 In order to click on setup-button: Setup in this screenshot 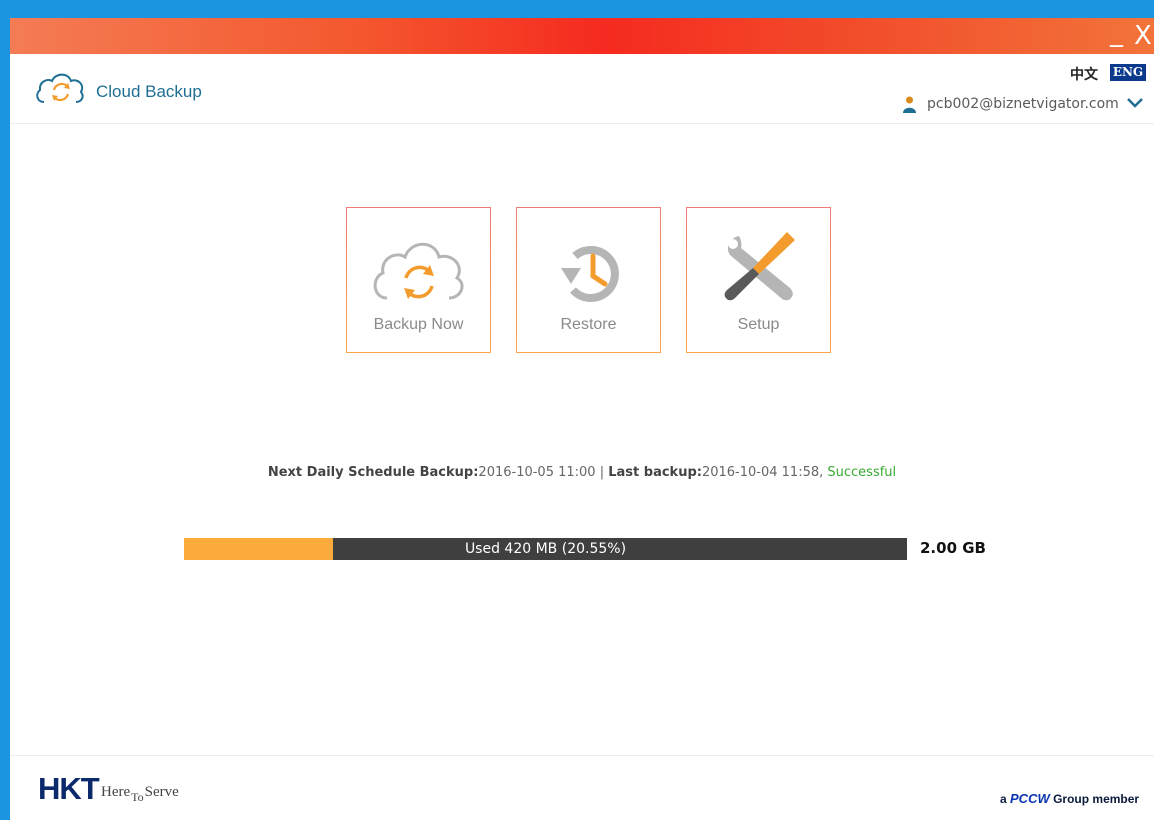, I will do `click(758, 280)`.